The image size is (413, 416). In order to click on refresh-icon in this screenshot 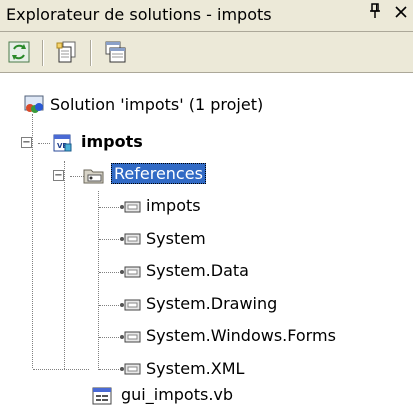, I will do `click(19, 52)`.